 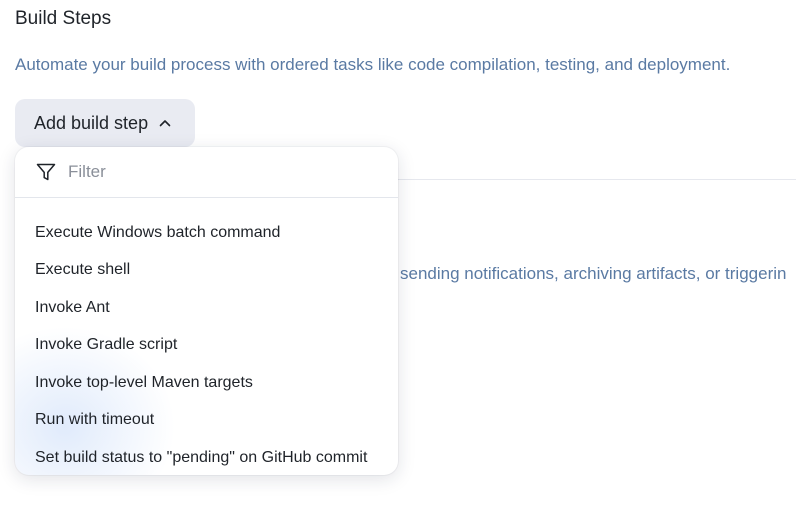 What do you see at coordinates (46, 172) in the screenshot?
I see `funnel-icon` at bounding box center [46, 172].